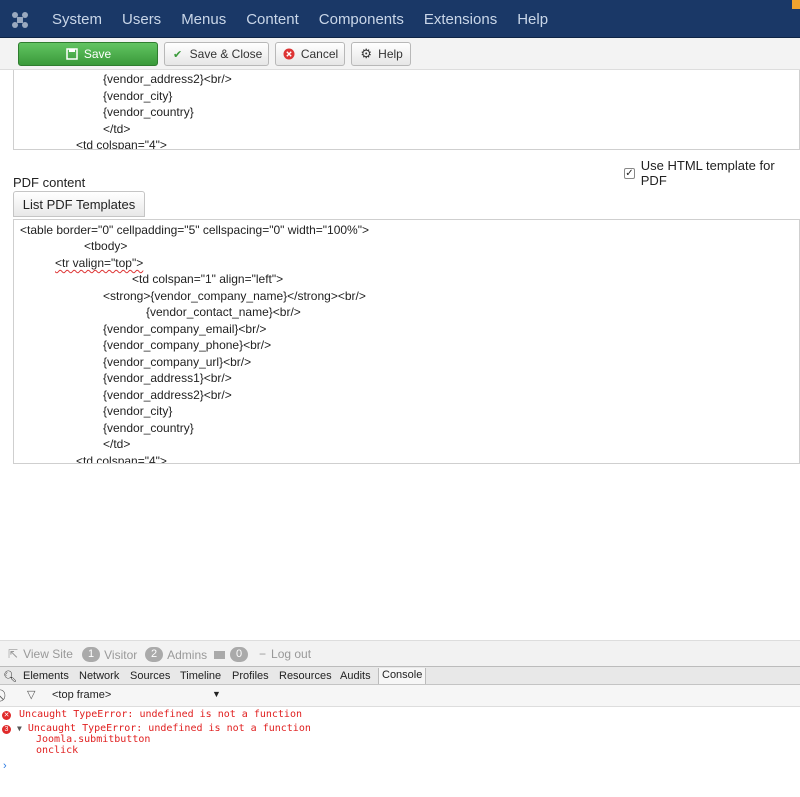 The width and height of the screenshot is (800, 797). What do you see at coordinates (99, 263) in the screenshot?
I see `code-line: <tr valign="top">` at bounding box center [99, 263].